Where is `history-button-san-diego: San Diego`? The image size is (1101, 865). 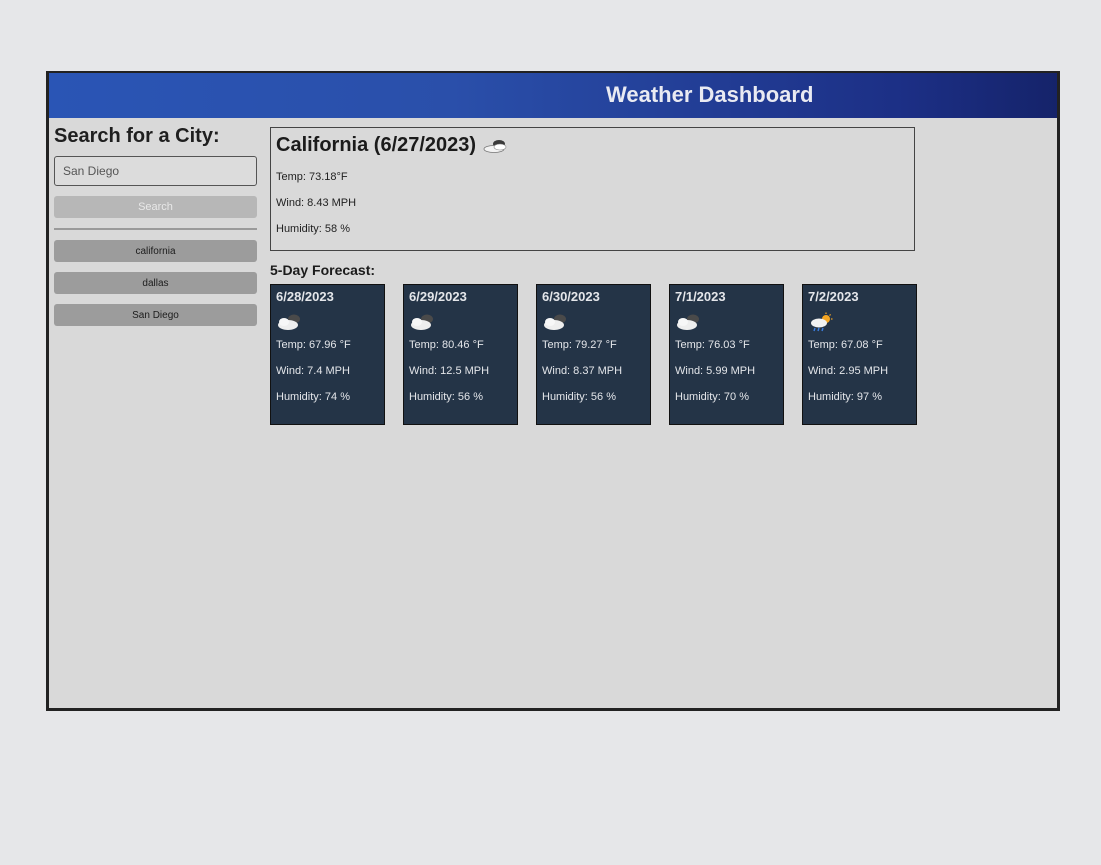 history-button-san-diego: San Diego is located at coordinates (155, 315).